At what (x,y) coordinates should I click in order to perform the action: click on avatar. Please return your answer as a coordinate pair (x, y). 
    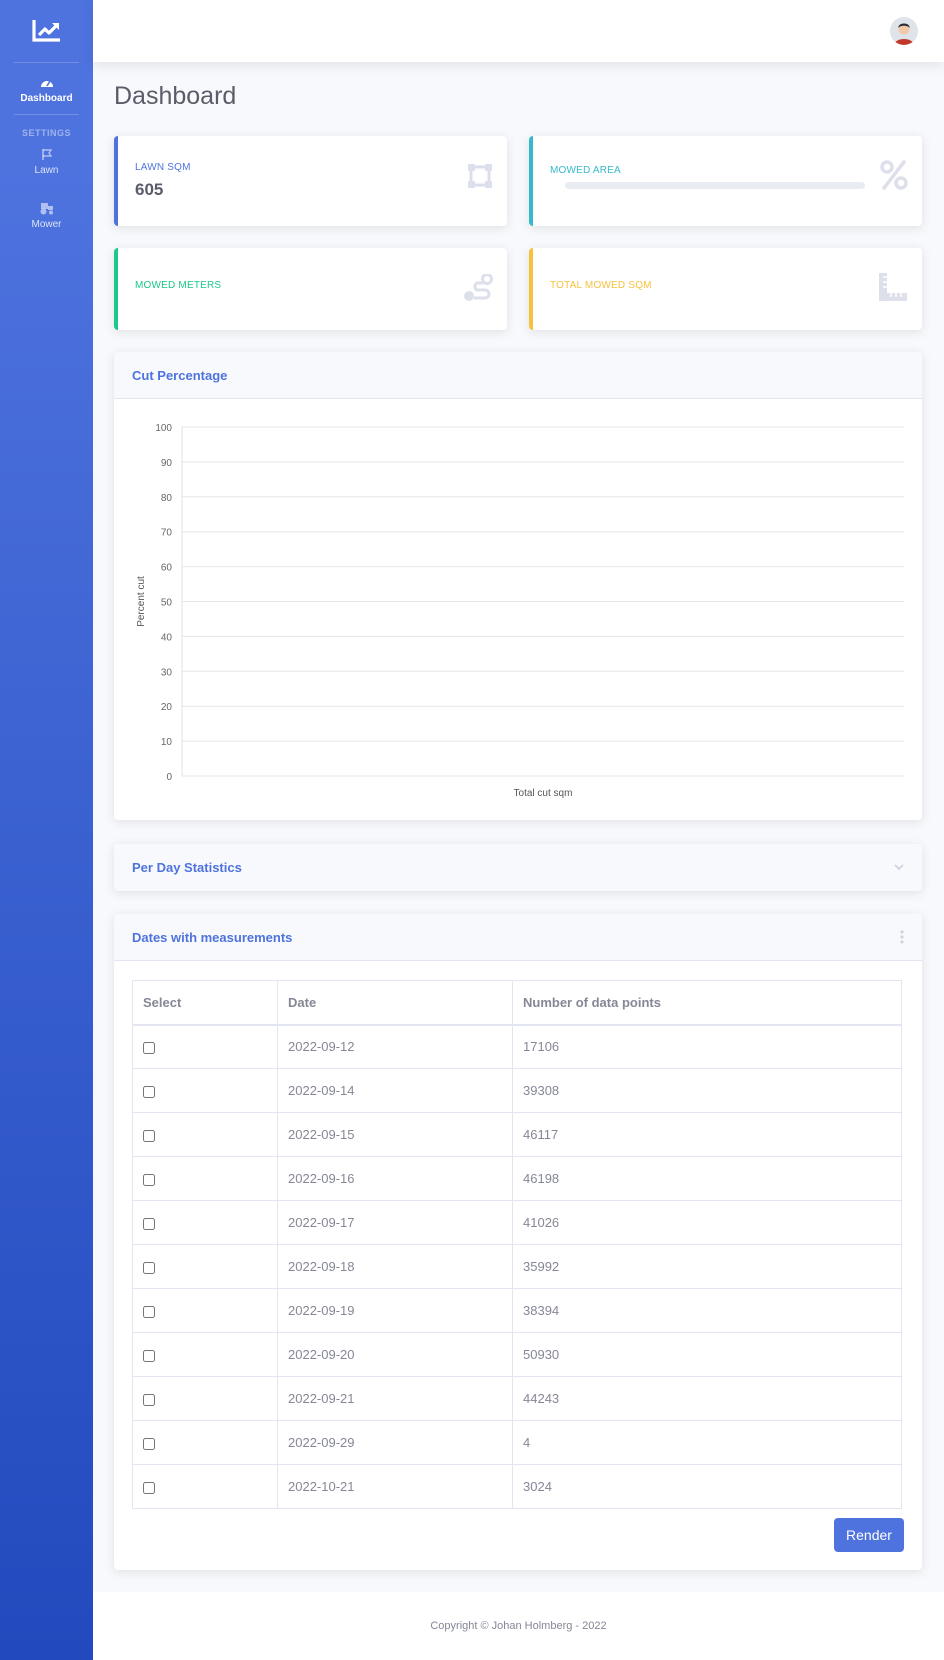
    Looking at the image, I should click on (904, 31).